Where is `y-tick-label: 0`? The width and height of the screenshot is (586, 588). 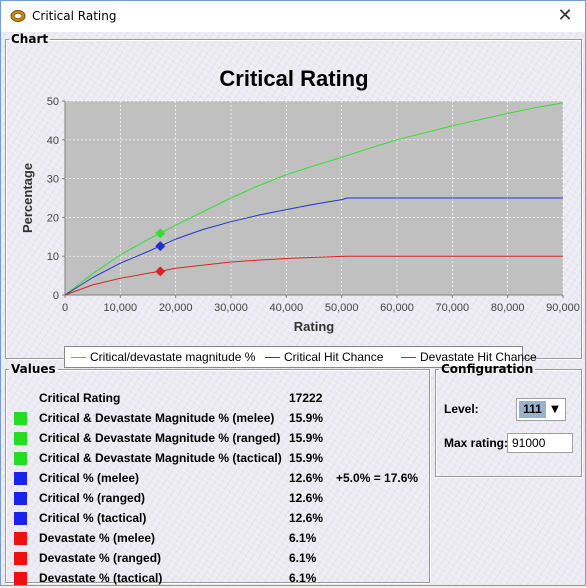 y-tick-label: 0 is located at coordinates (56, 296).